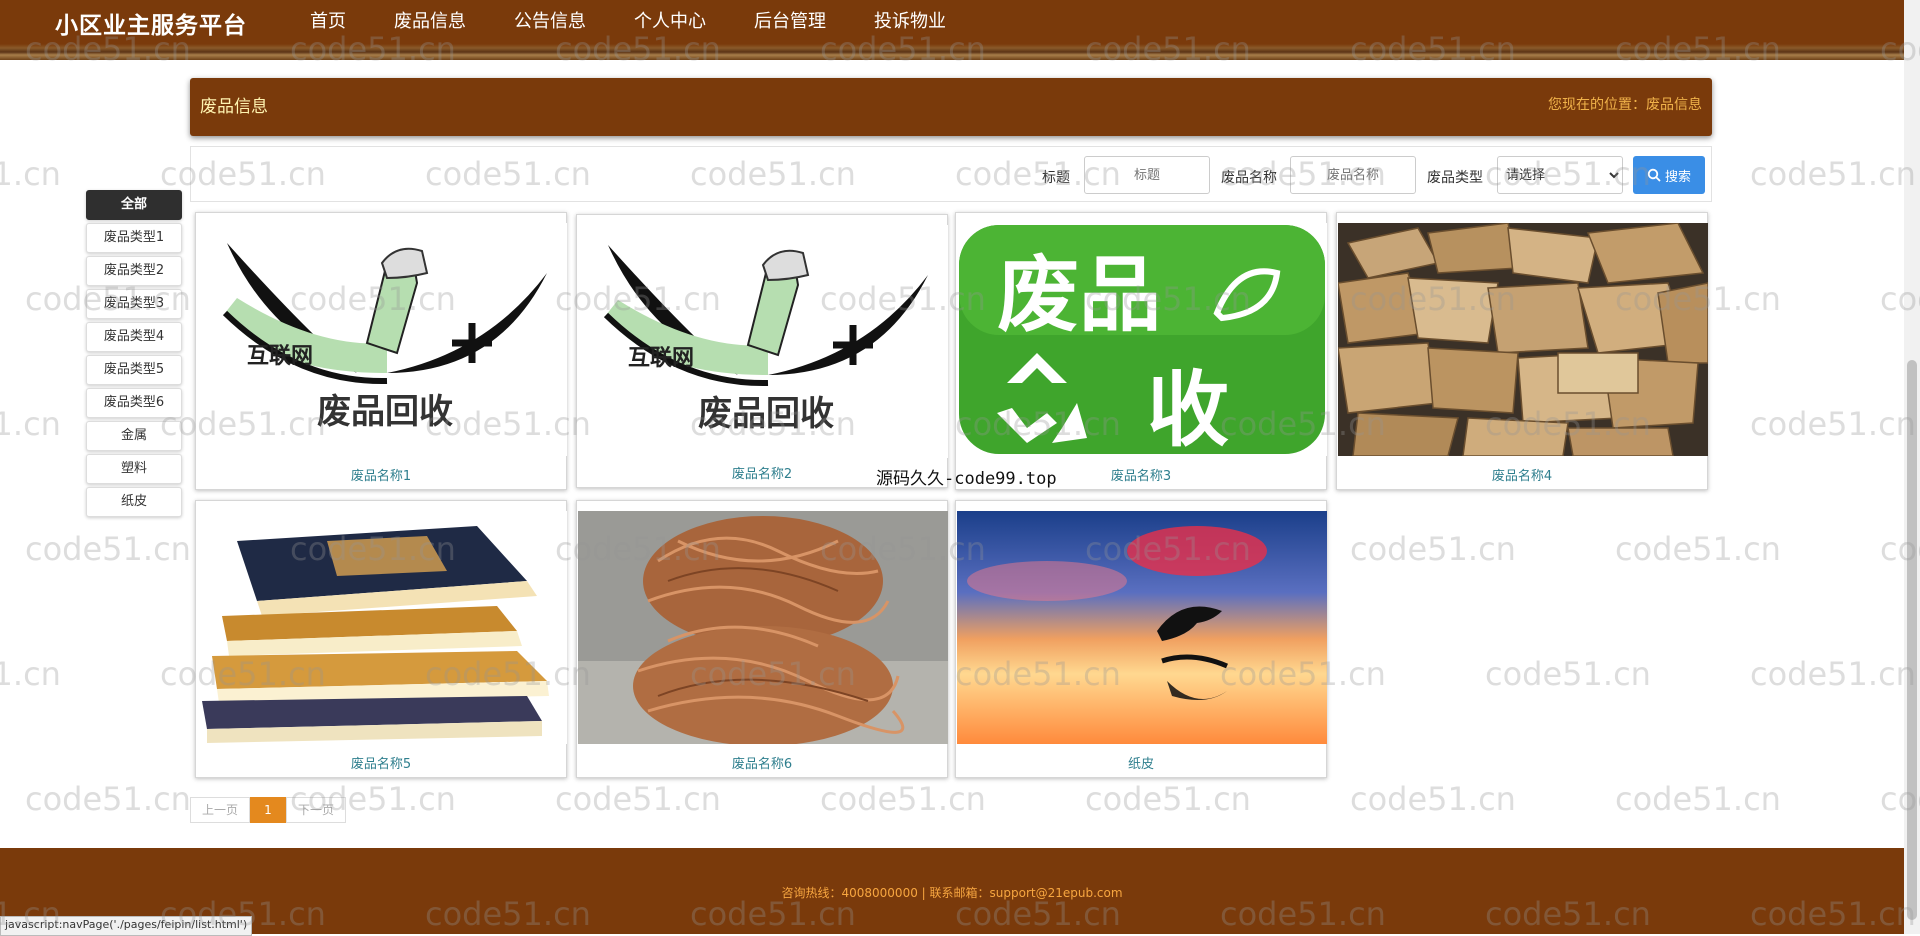  I want to click on product-name: 废品名称2, so click(762, 472).